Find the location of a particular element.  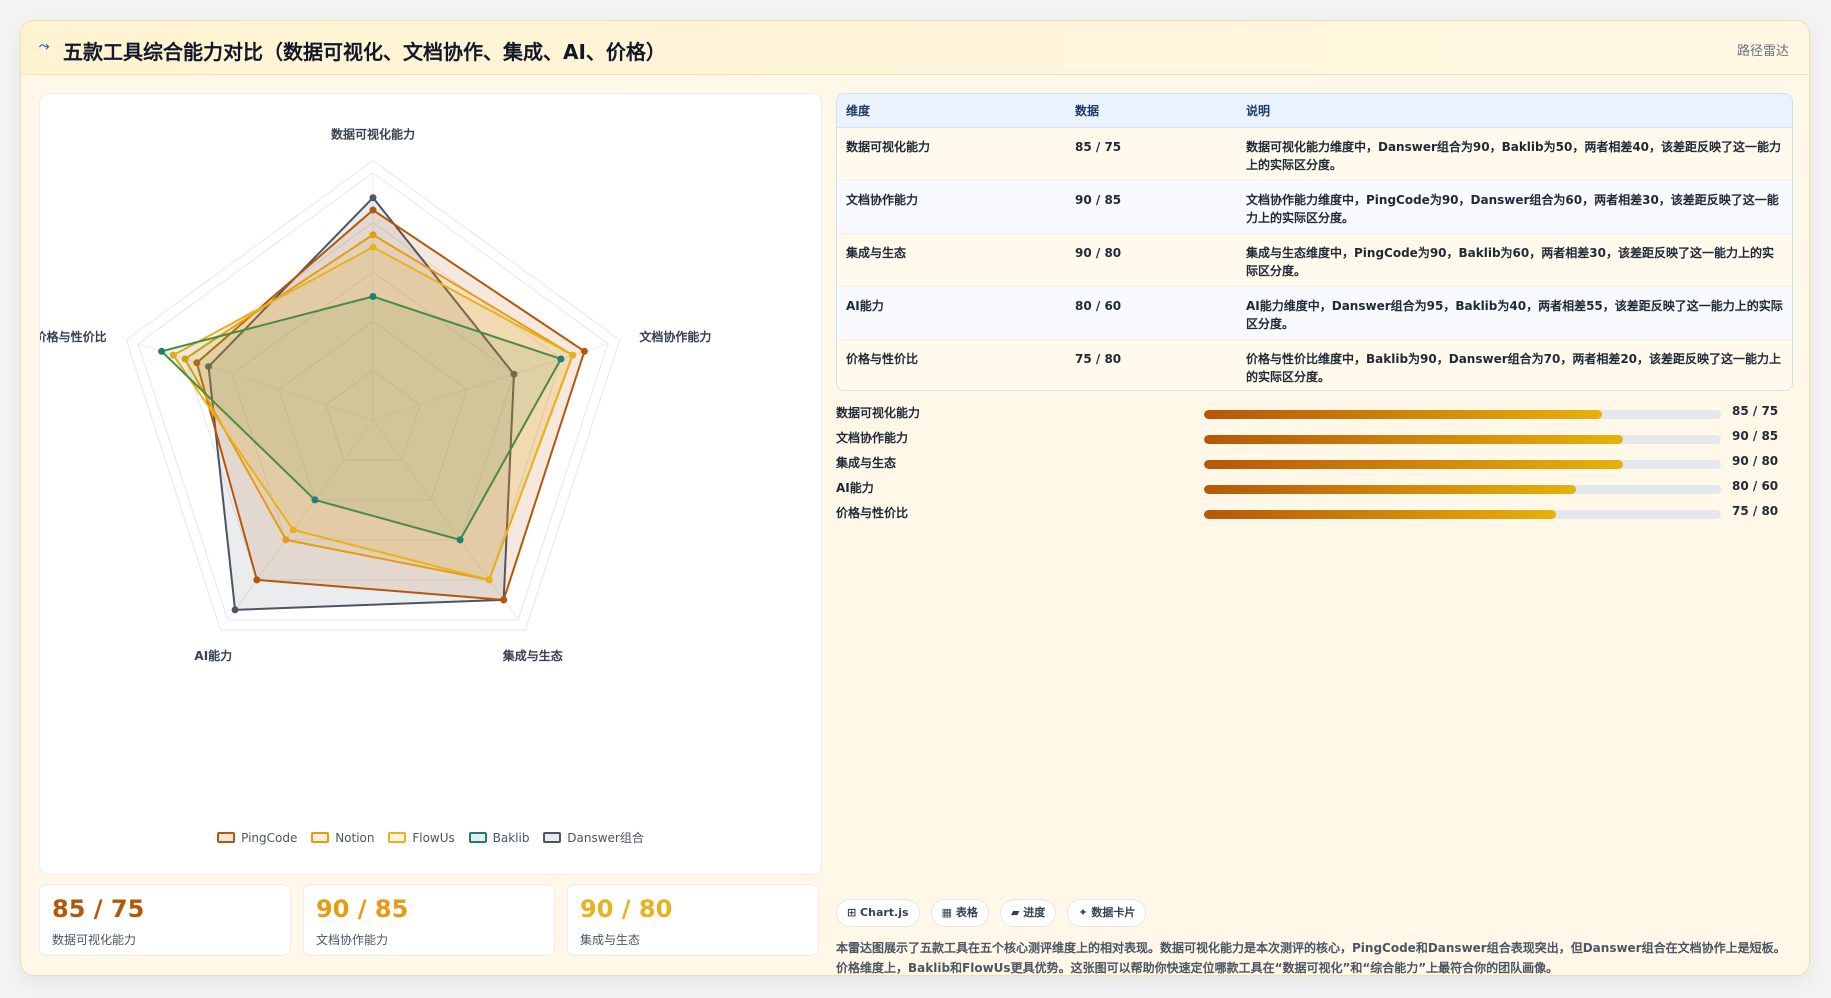

legend-item-notion: Notion is located at coordinates (343, 837).